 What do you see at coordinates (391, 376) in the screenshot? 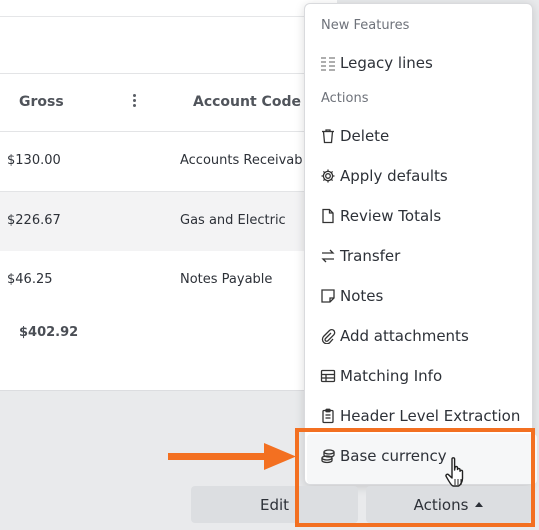
I see `menu-item-label: Matching Info` at bounding box center [391, 376].